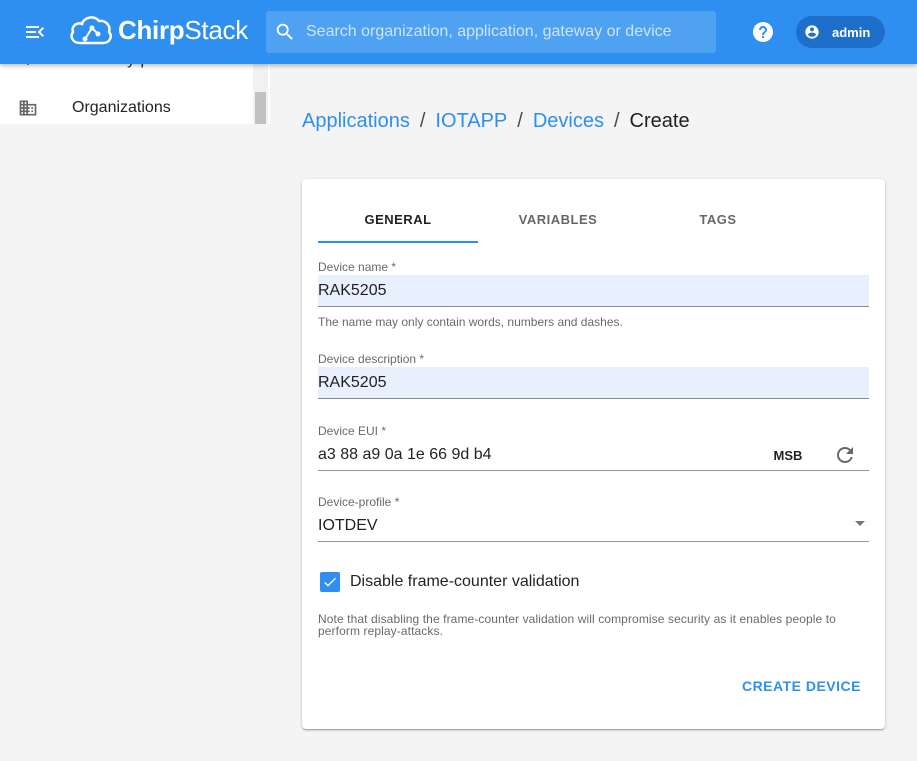  I want to click on sidebar-scrollbar, so click(260, 94).